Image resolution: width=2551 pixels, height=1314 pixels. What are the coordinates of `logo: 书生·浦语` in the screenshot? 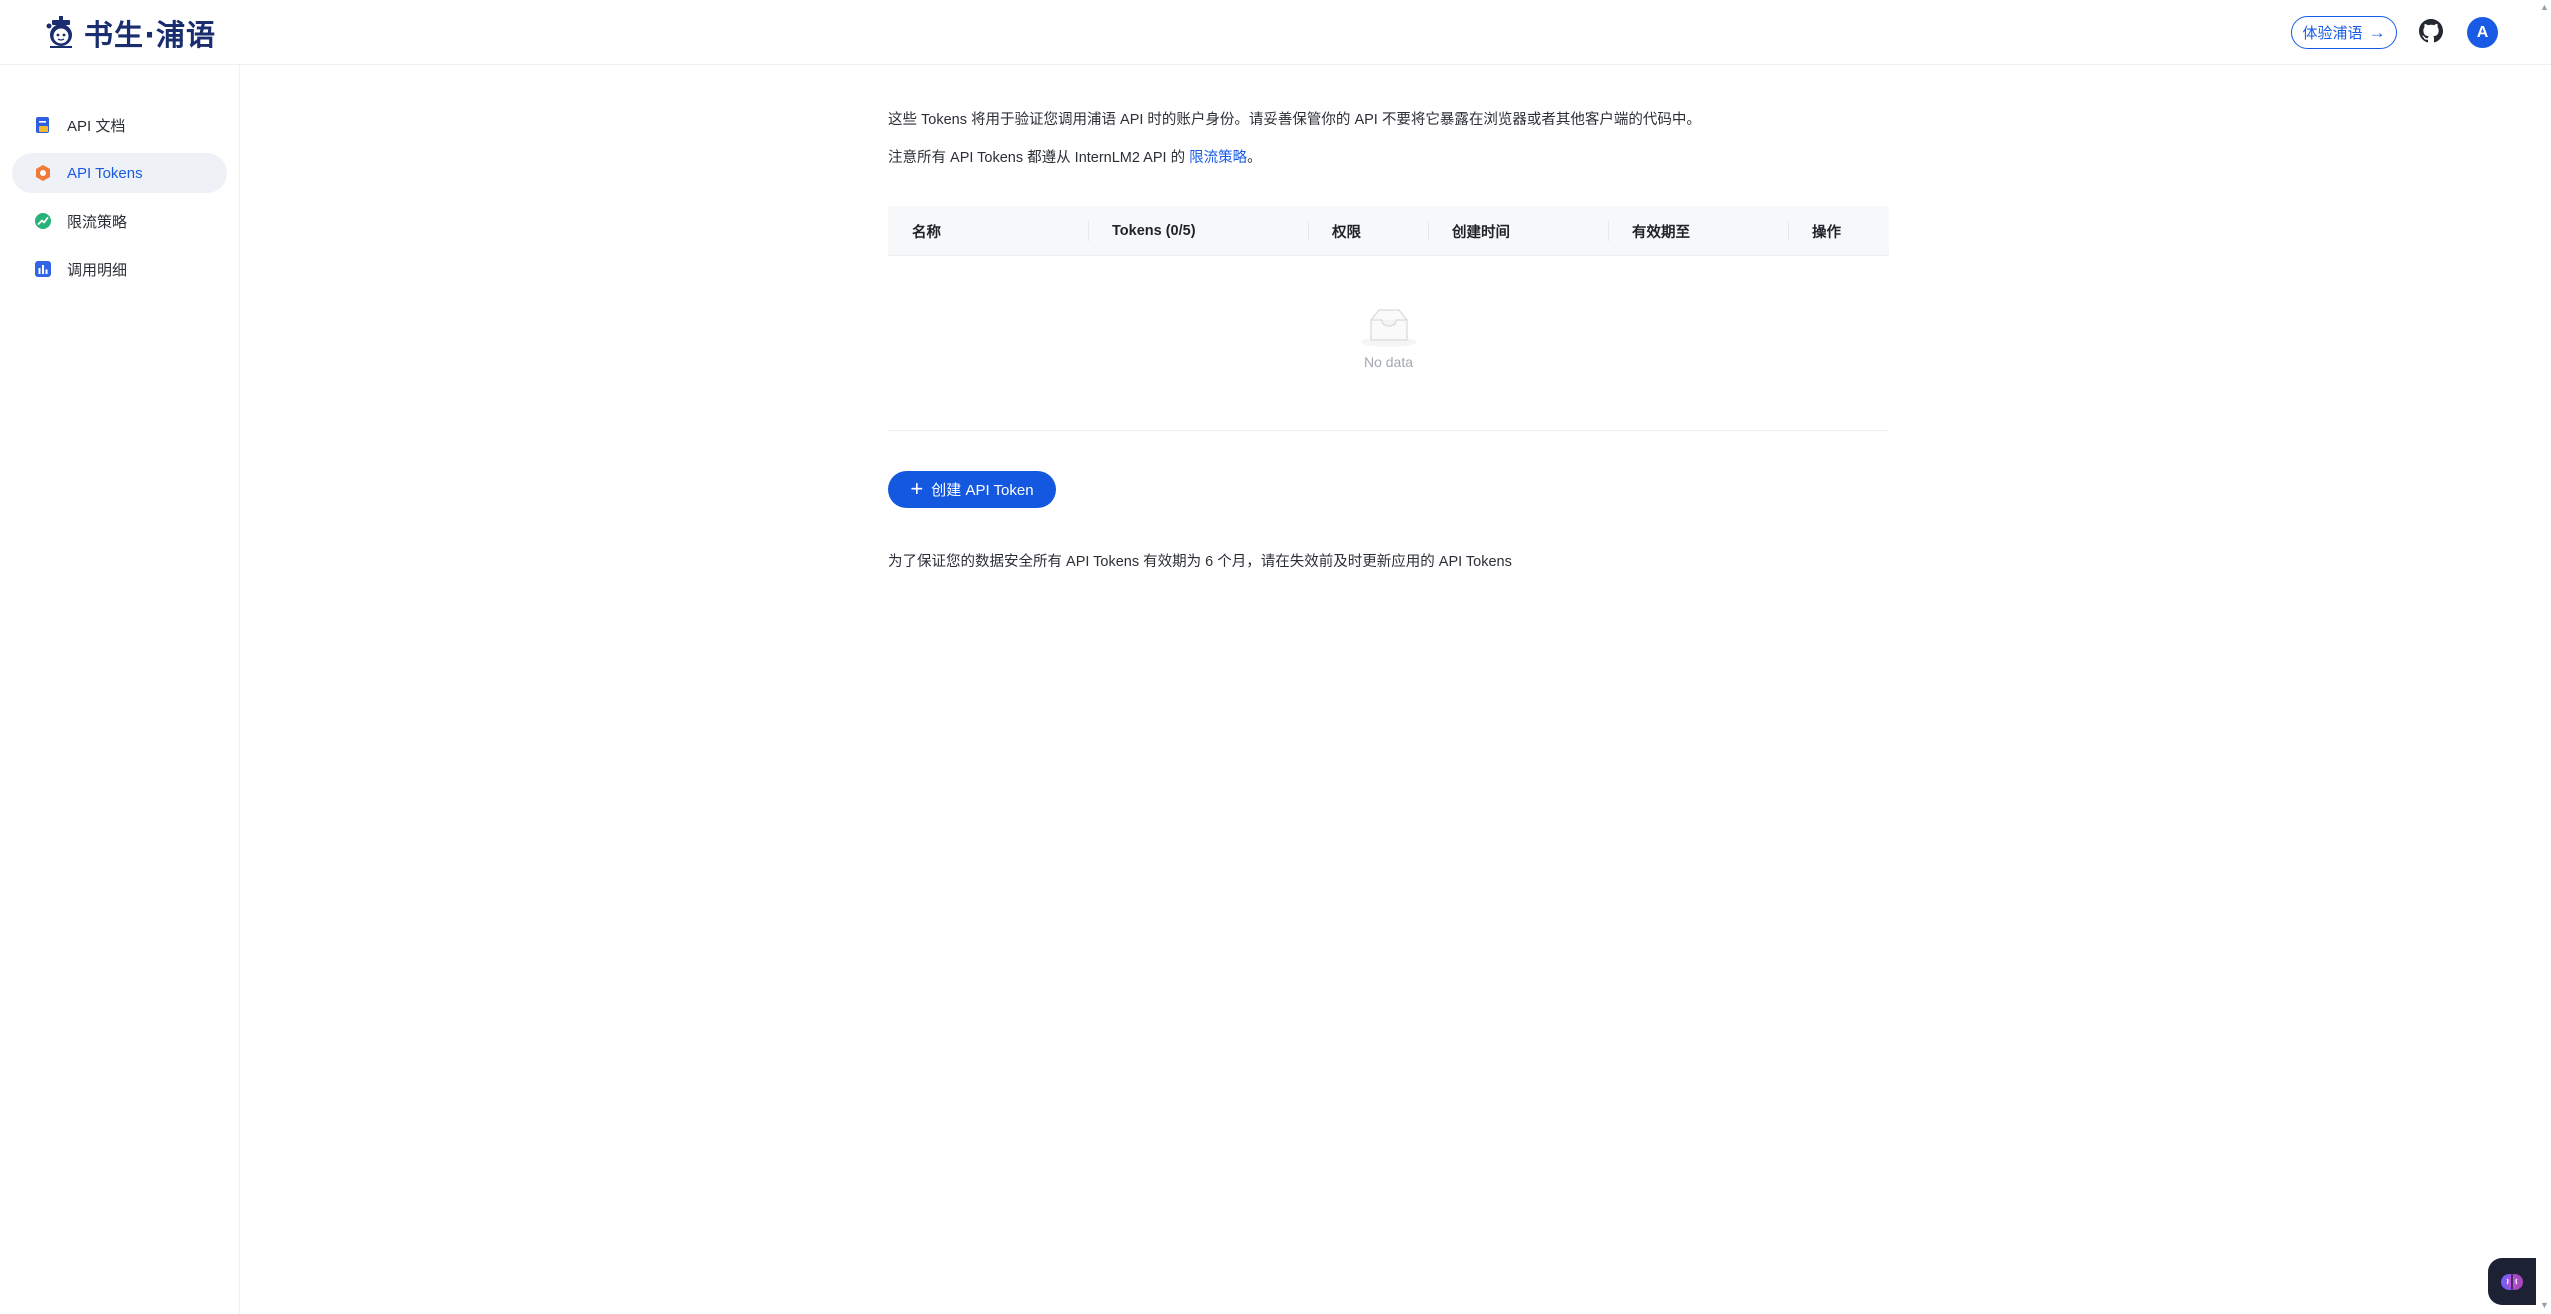 It's located at (129, 33).